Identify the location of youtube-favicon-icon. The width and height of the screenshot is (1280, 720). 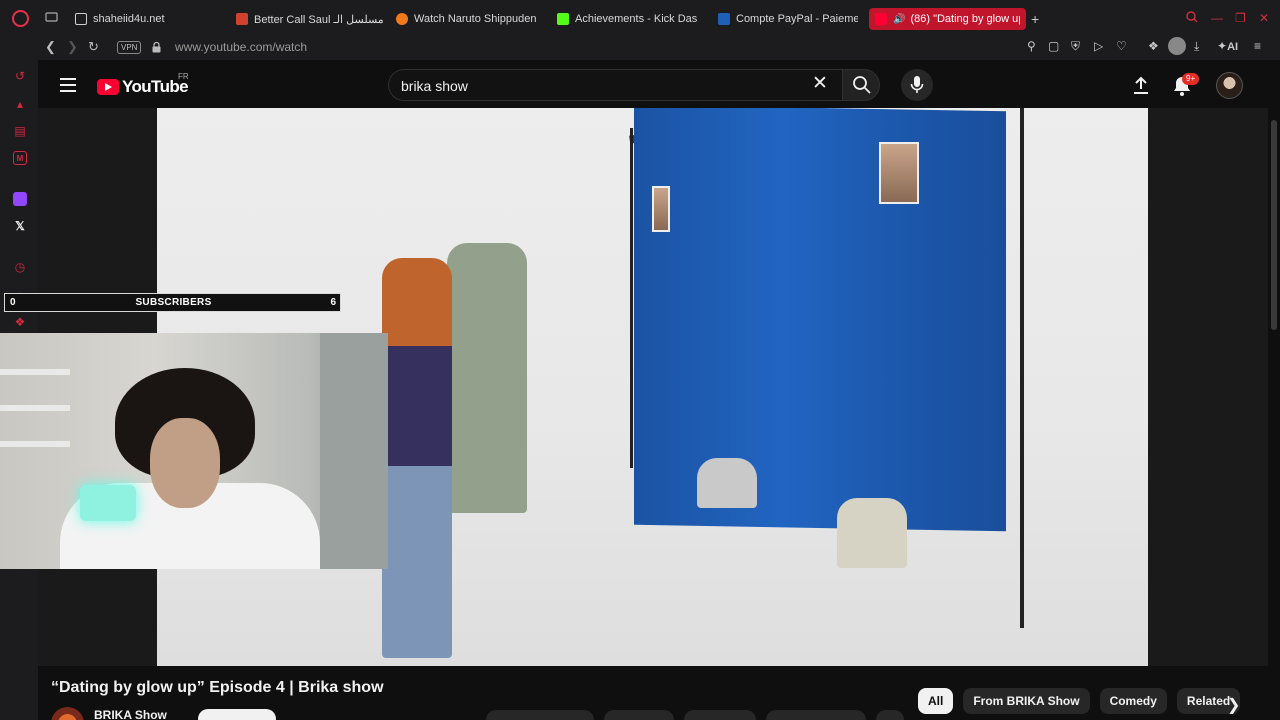
(881, 19).